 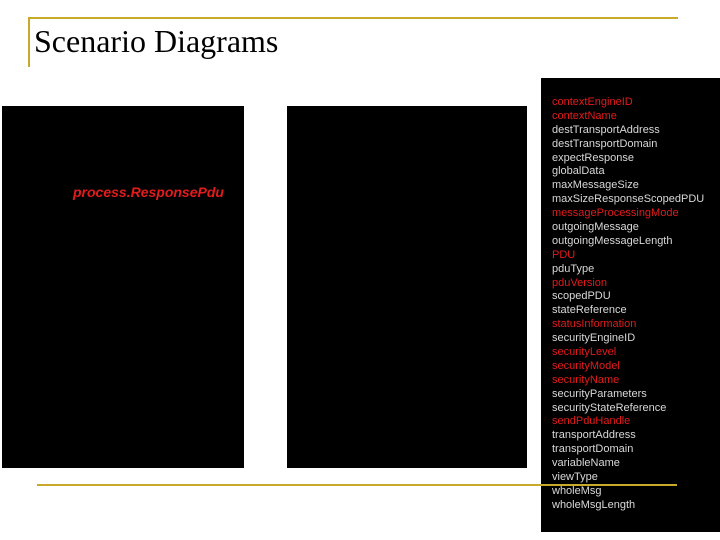 I want to click on parameter-item: messageProcessingMode, so click(x=615, y=213).